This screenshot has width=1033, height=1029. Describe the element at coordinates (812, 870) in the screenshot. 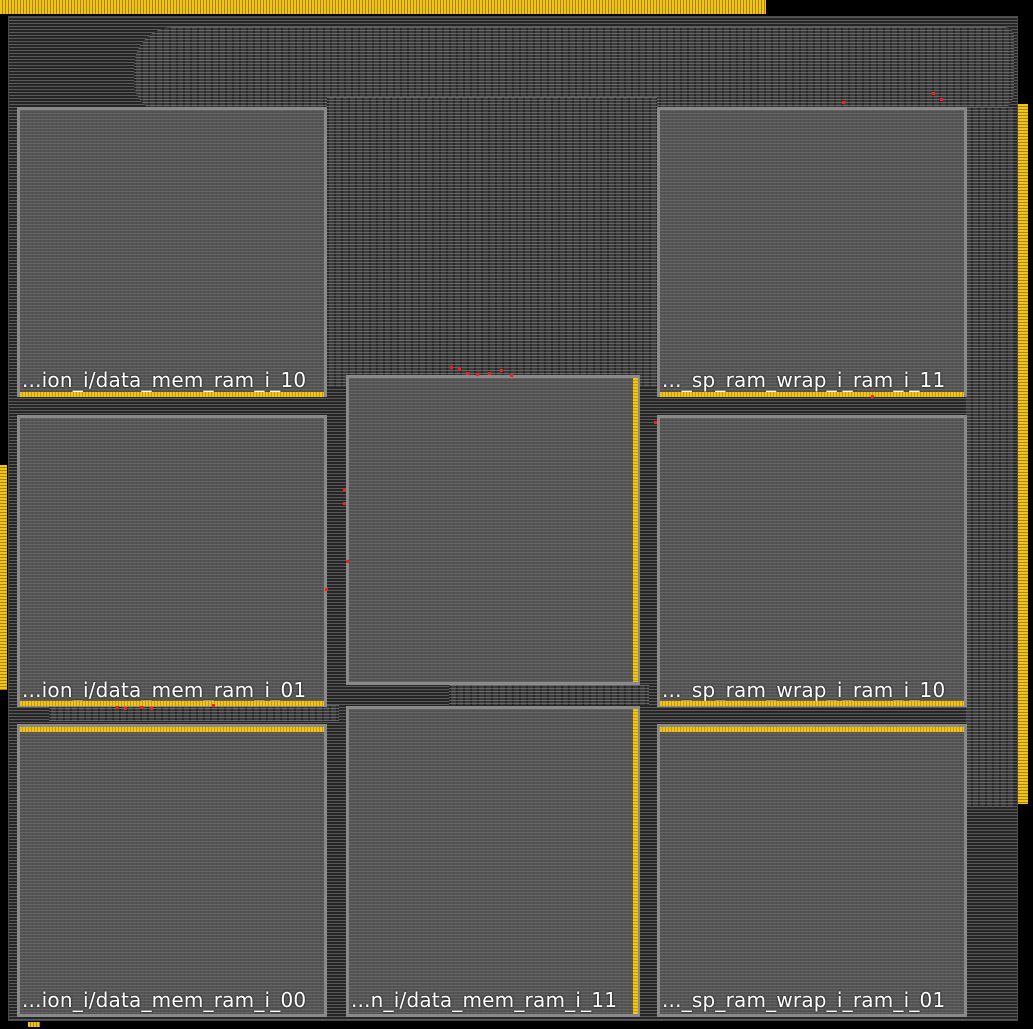

I see `macro-sp-ram-wrap-i-ram-i-01: ..._sp_ram_wrap_i_ram_i_01` at that location.